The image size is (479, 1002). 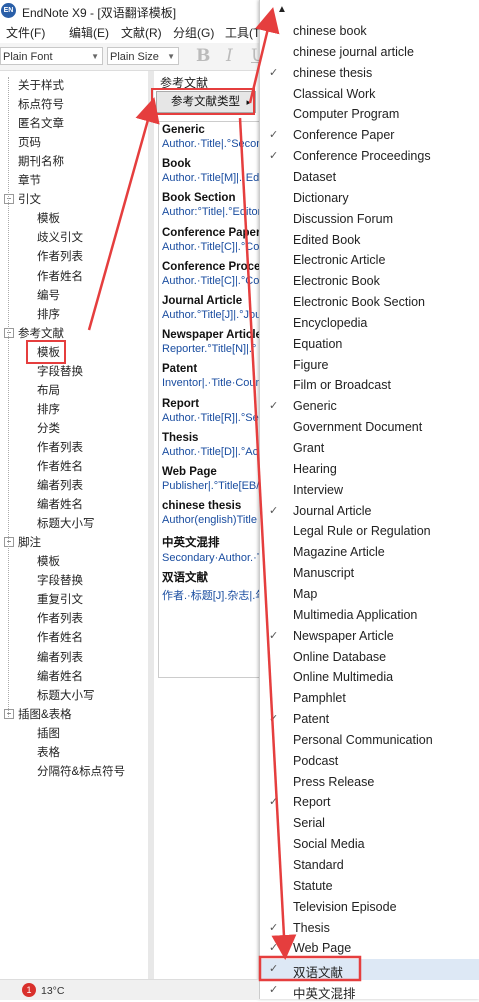 What do you see at coordinates (48, 428) in the screenshot?
I see `tree-item: 分类` at bounding box center [48, 428].